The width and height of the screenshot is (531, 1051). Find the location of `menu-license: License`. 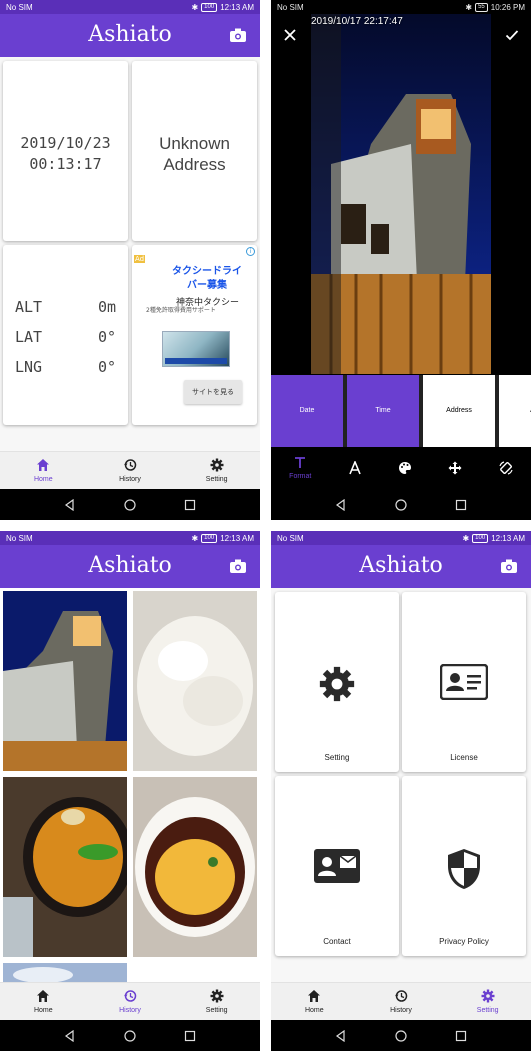

menu-license: License is located at coordinates (464, 682).